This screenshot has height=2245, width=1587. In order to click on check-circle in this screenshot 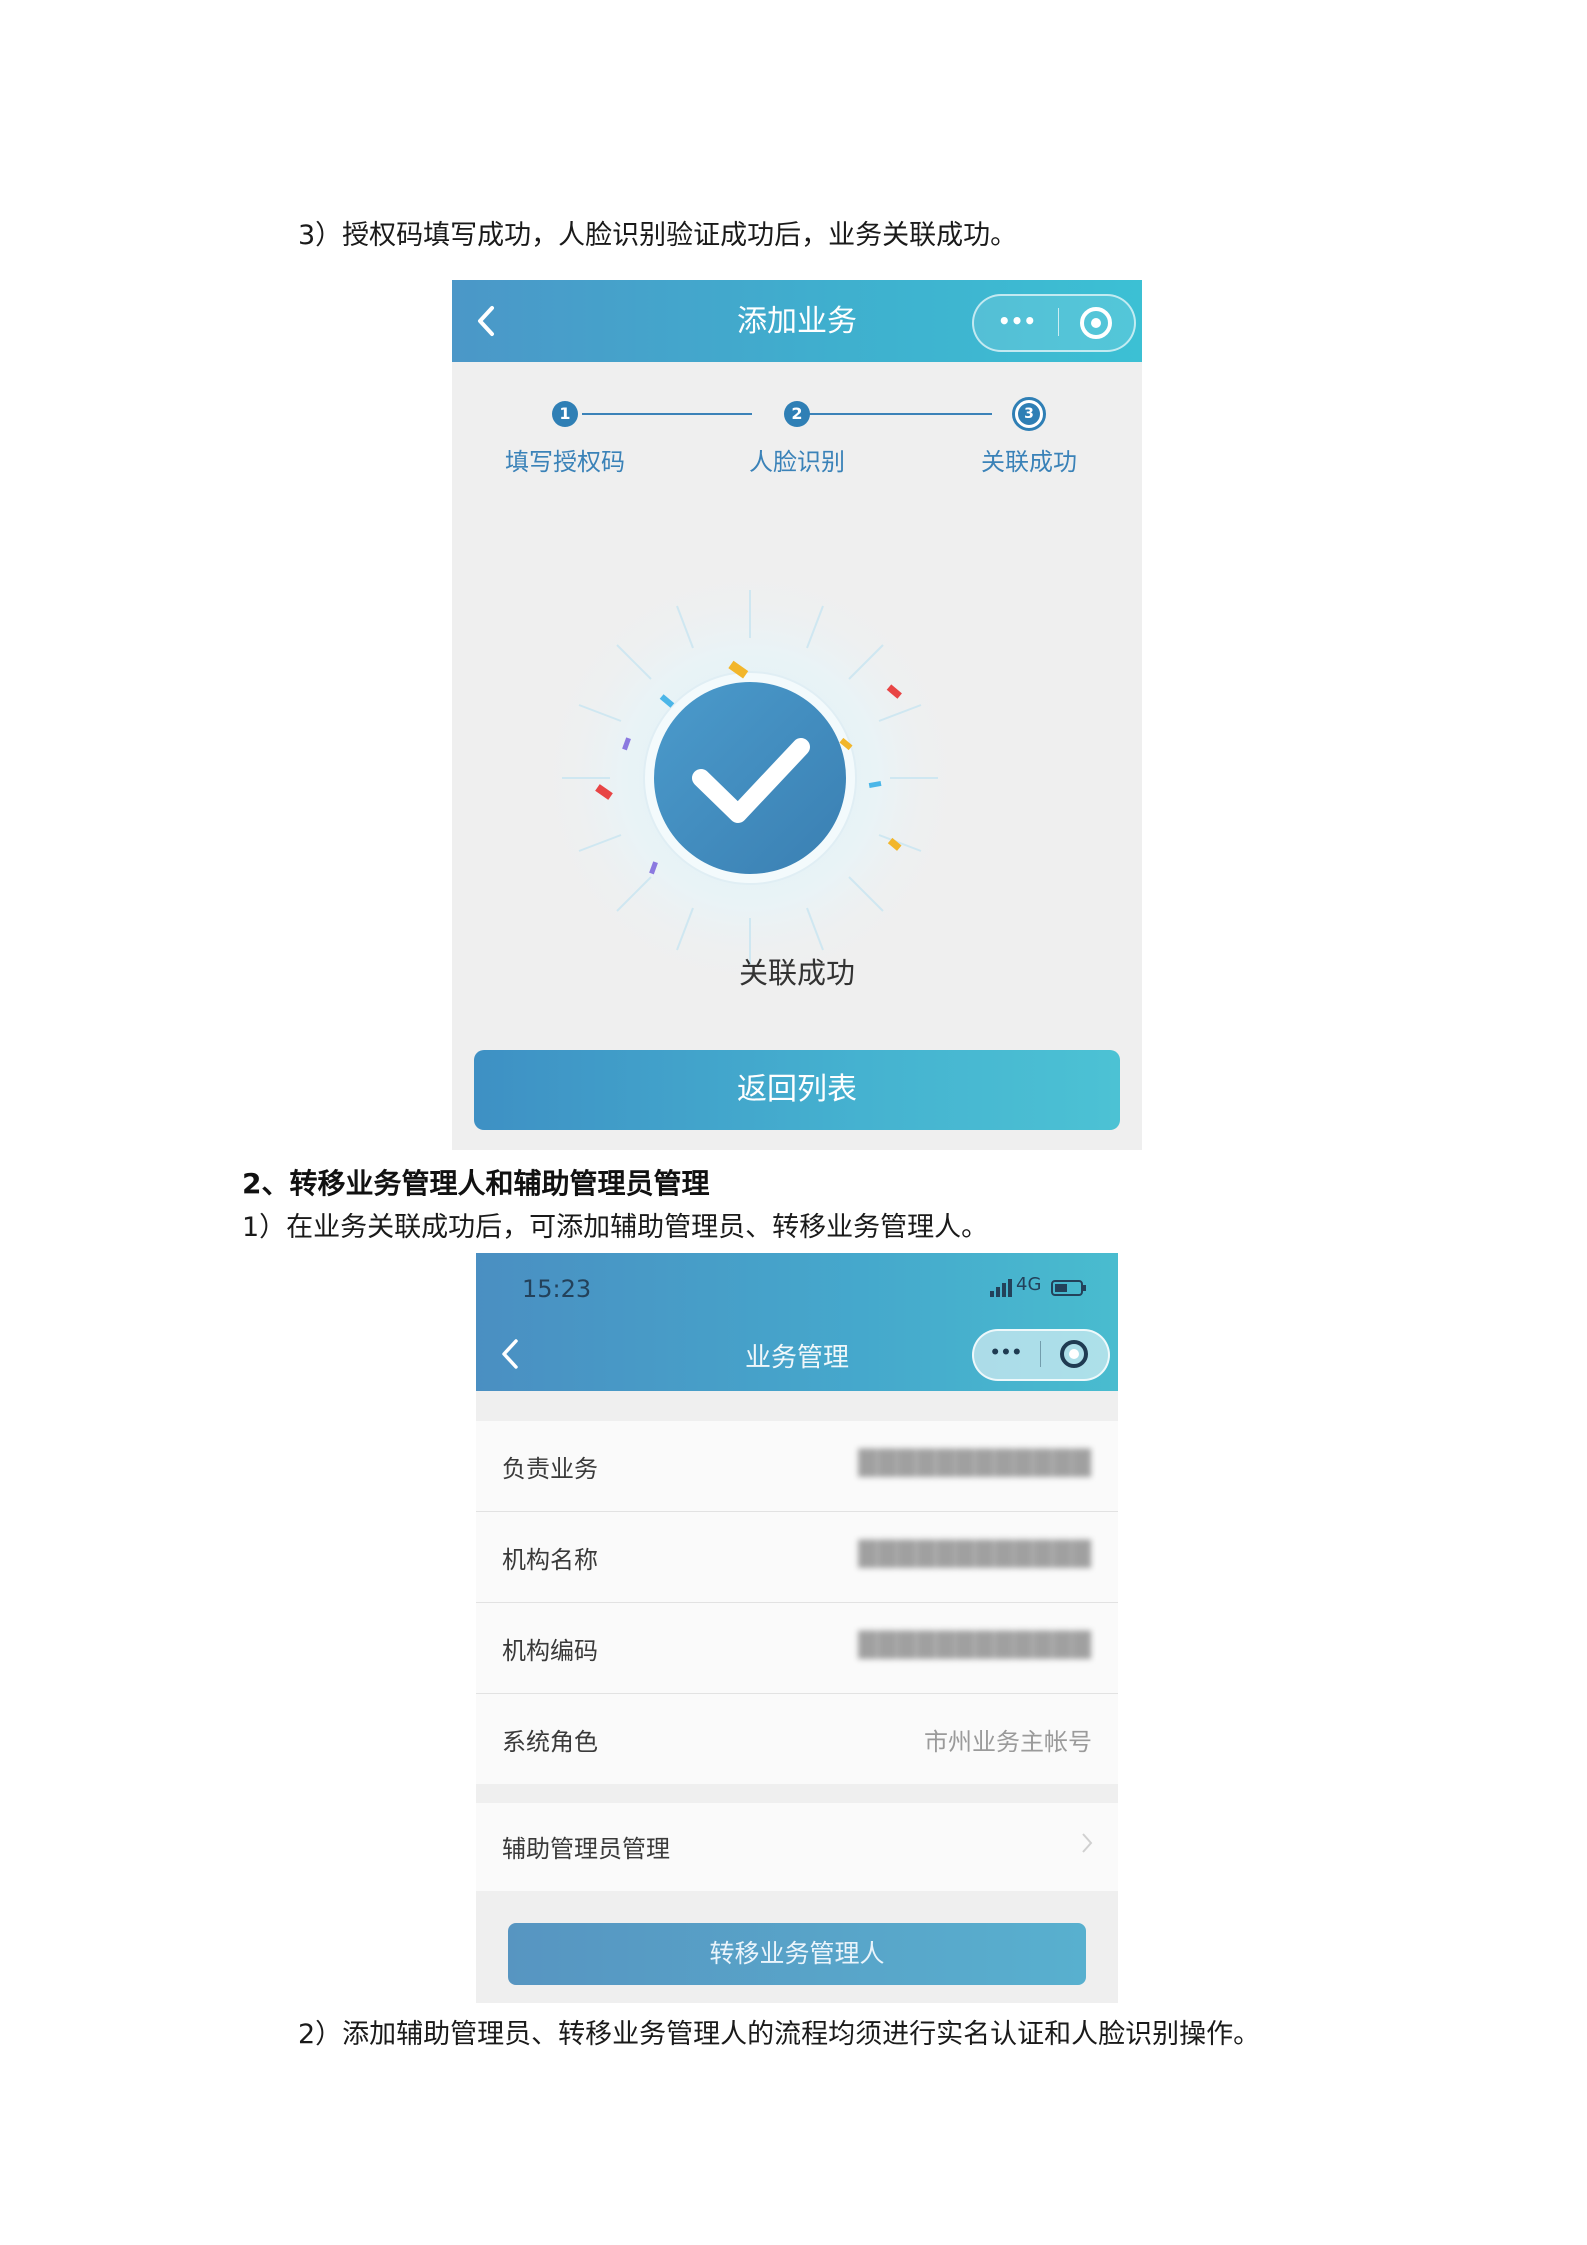, I will do `click(750, 778)`.